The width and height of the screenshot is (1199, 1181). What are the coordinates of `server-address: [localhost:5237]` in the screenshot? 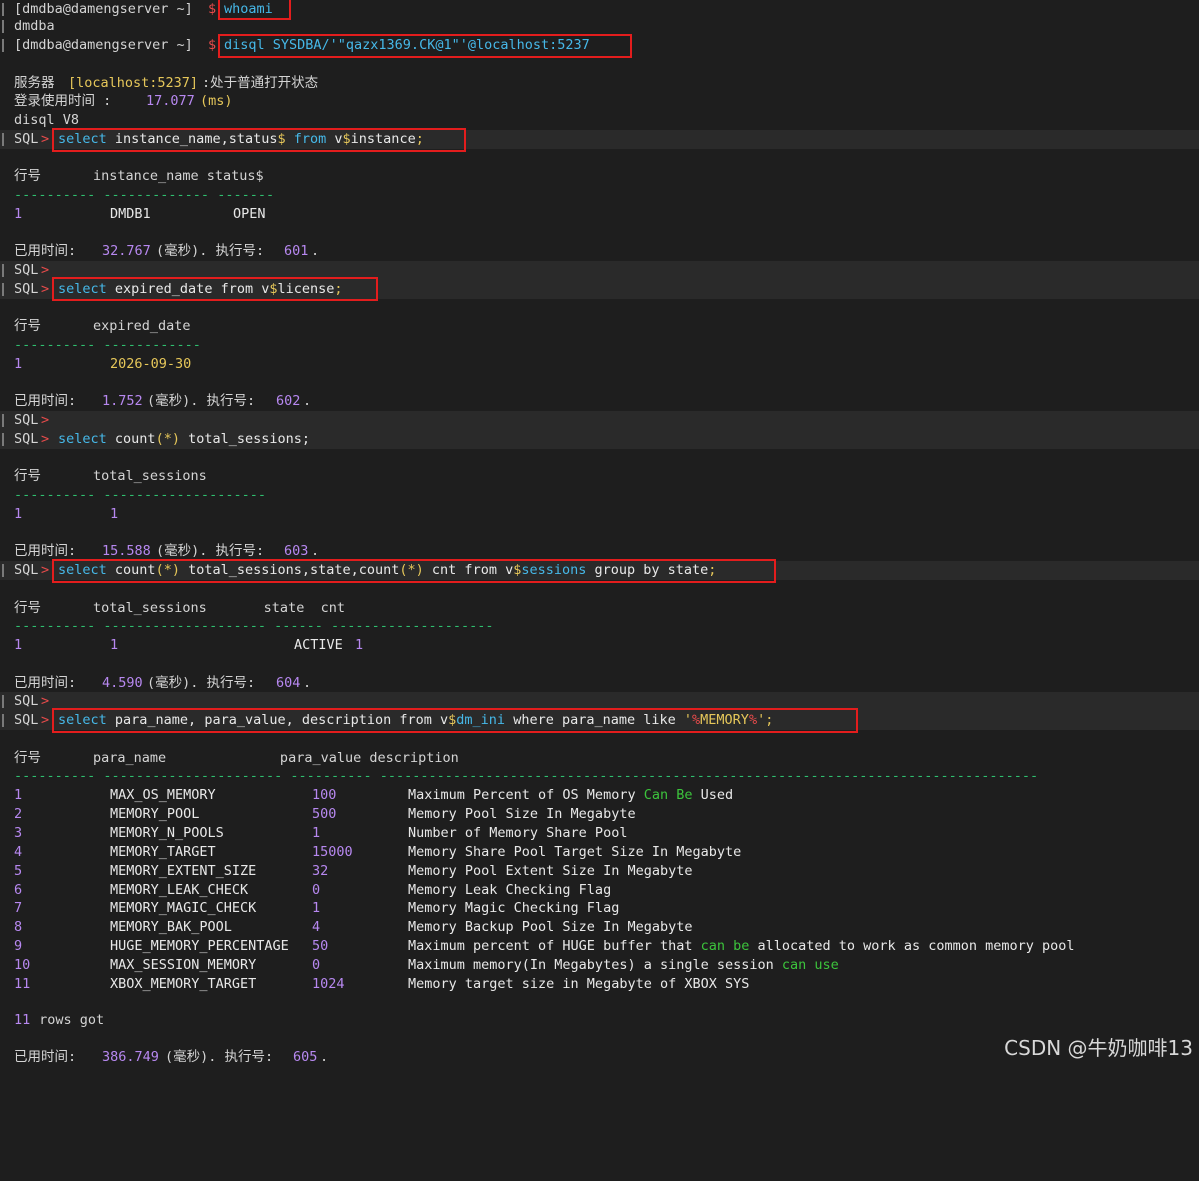 It's located at (133, 83).